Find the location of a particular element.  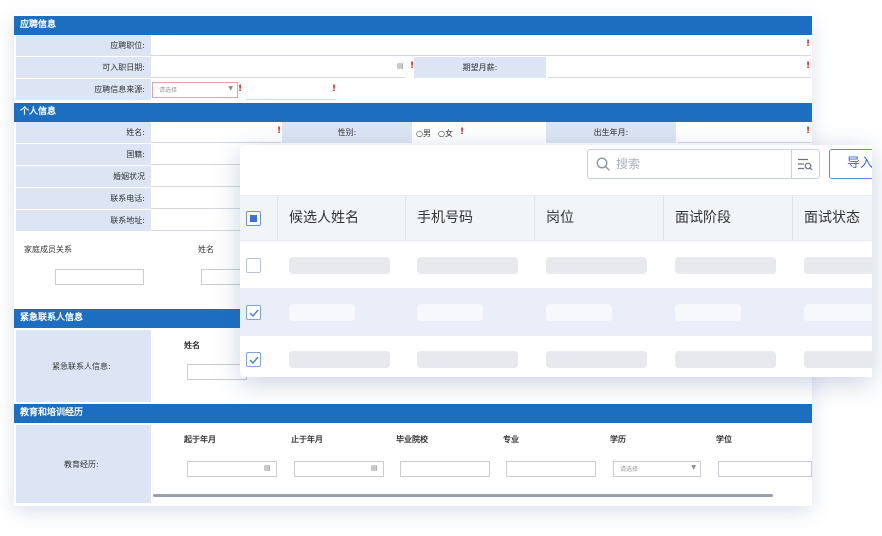

family-relation-input is located at coordinates (99, 277).